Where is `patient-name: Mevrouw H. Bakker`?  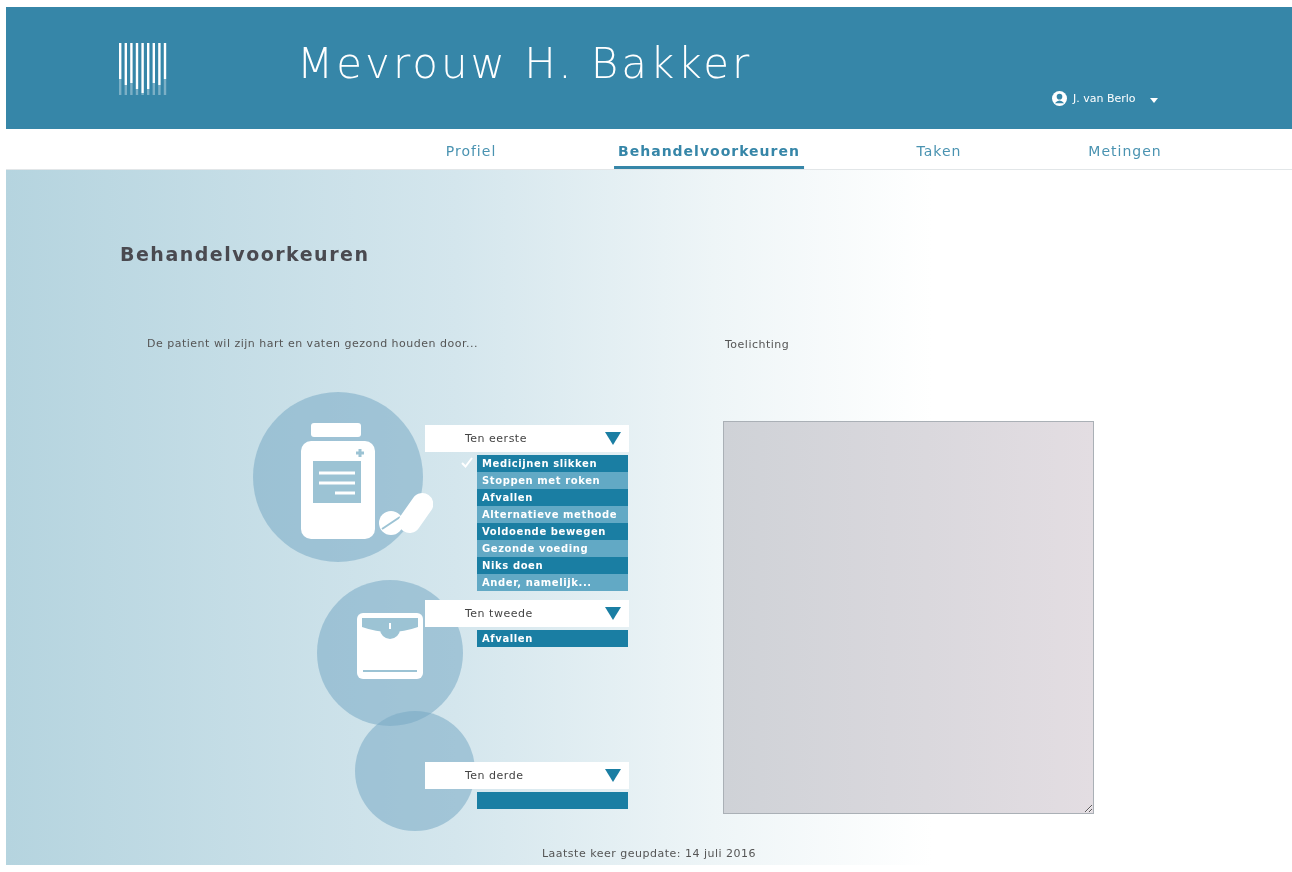 patient-name: Mevrouw H. Bakker is located at coordinates (525, 63).